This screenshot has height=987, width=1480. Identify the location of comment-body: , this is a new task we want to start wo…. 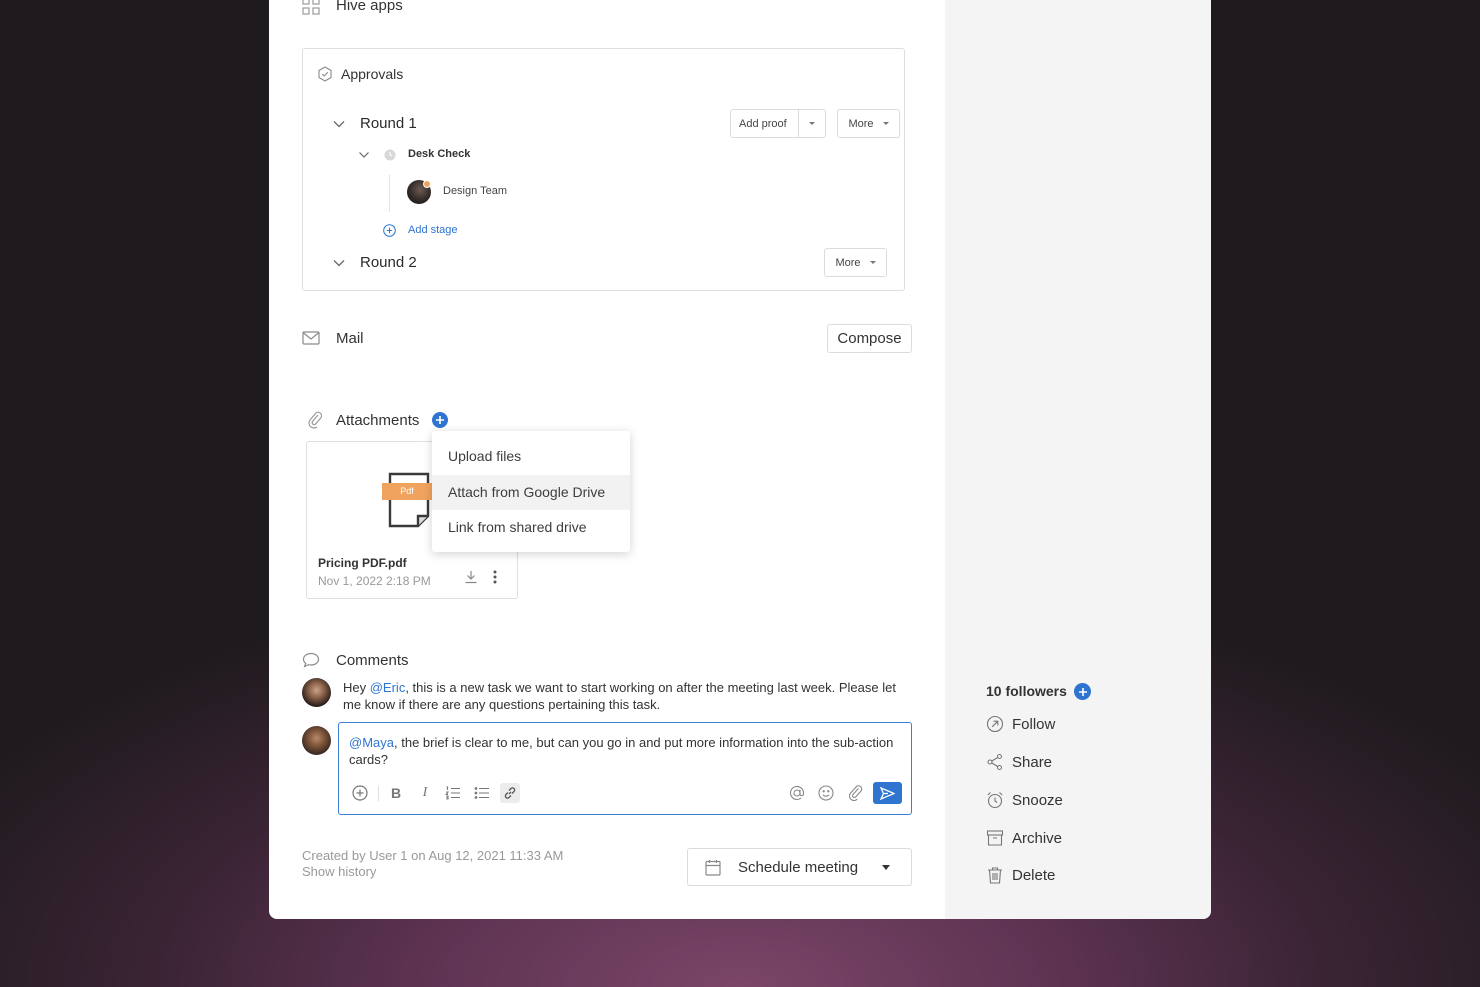
(619, 696).